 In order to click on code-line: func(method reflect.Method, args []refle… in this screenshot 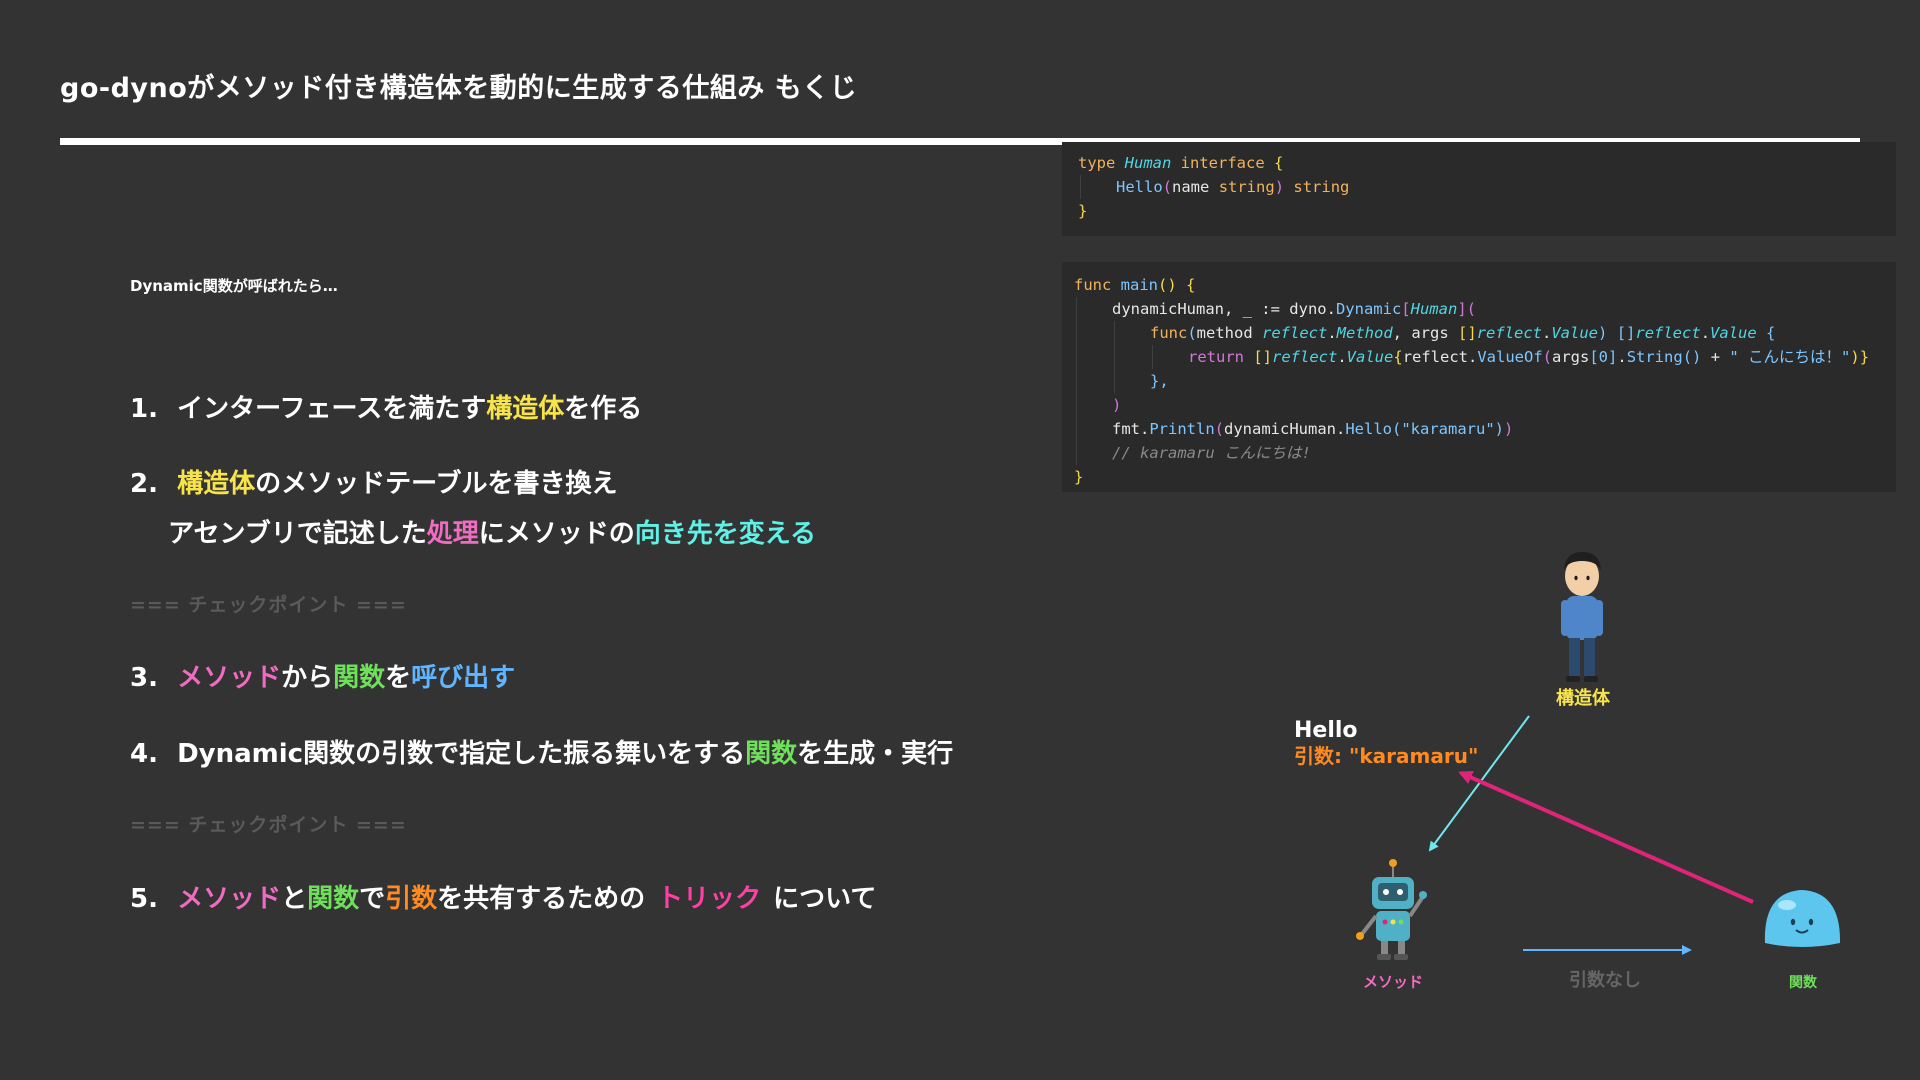, I will do `click(1479, 333)`.